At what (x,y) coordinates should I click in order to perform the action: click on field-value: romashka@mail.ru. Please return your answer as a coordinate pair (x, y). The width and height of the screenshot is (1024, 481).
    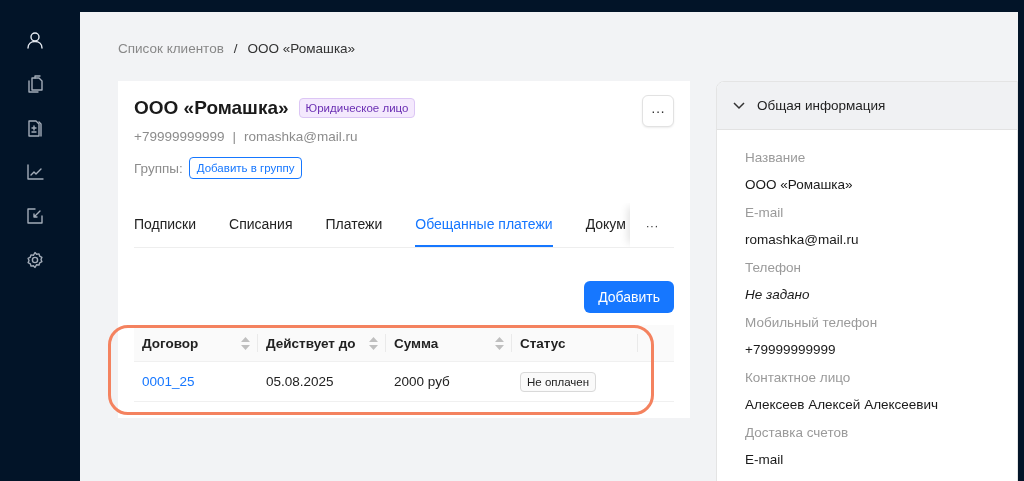
    Looking at the image, I should click on (802, 240).